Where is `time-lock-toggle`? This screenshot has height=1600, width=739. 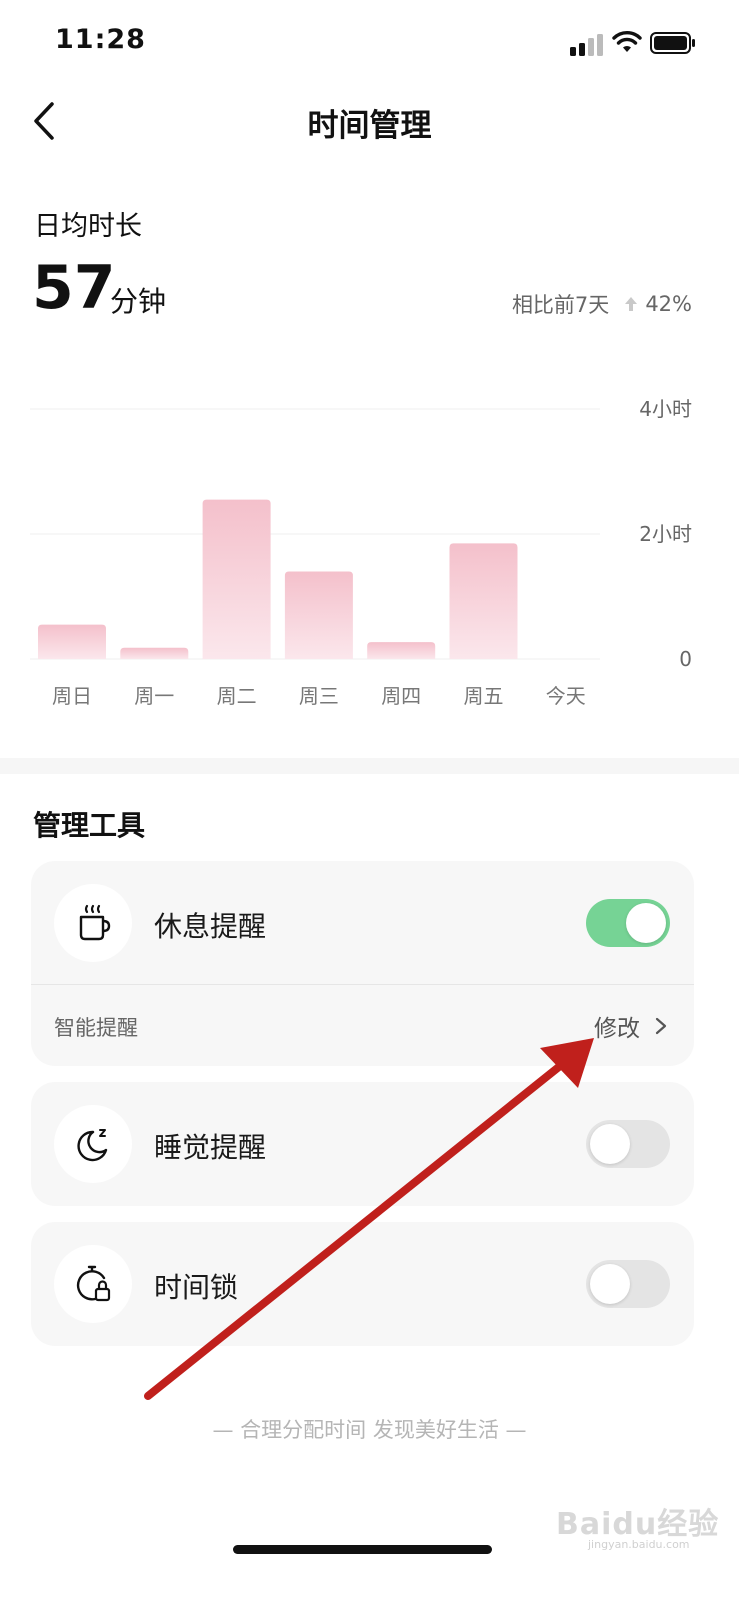 time-lock-toggle is located at coordinates (628, 1284).